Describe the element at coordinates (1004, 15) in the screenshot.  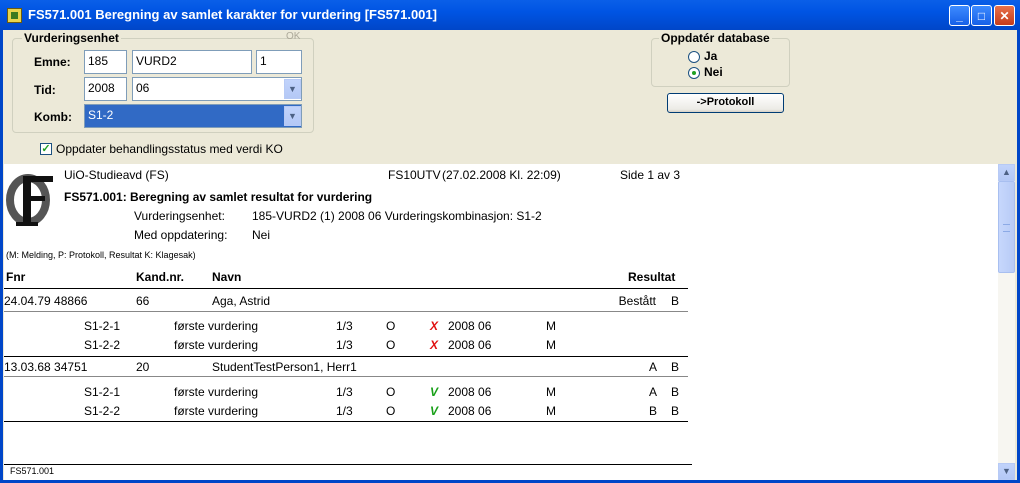
I see `close-button: ✕` at that location.